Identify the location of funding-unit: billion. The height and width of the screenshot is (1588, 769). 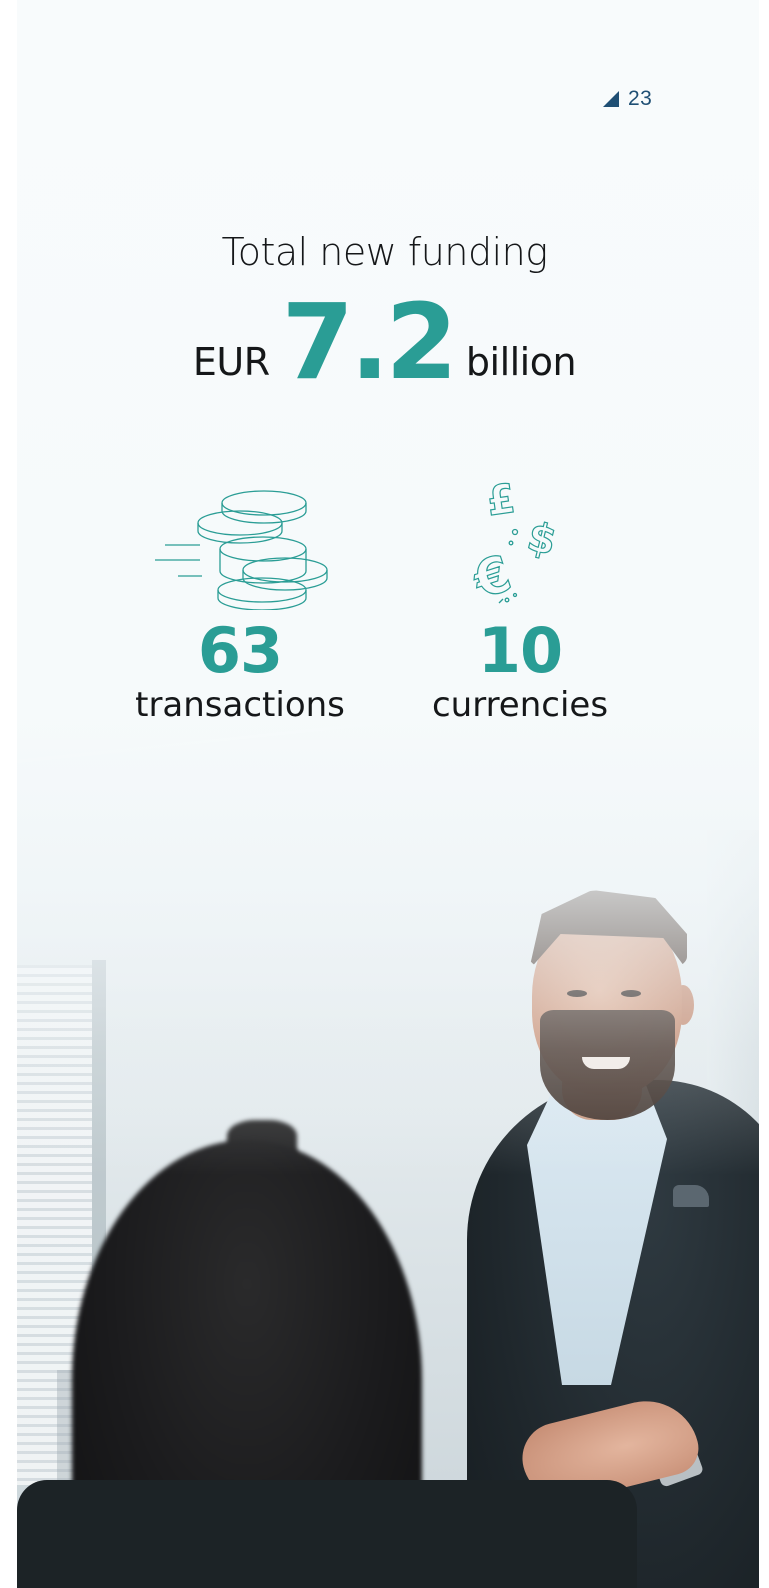
(521, 362).